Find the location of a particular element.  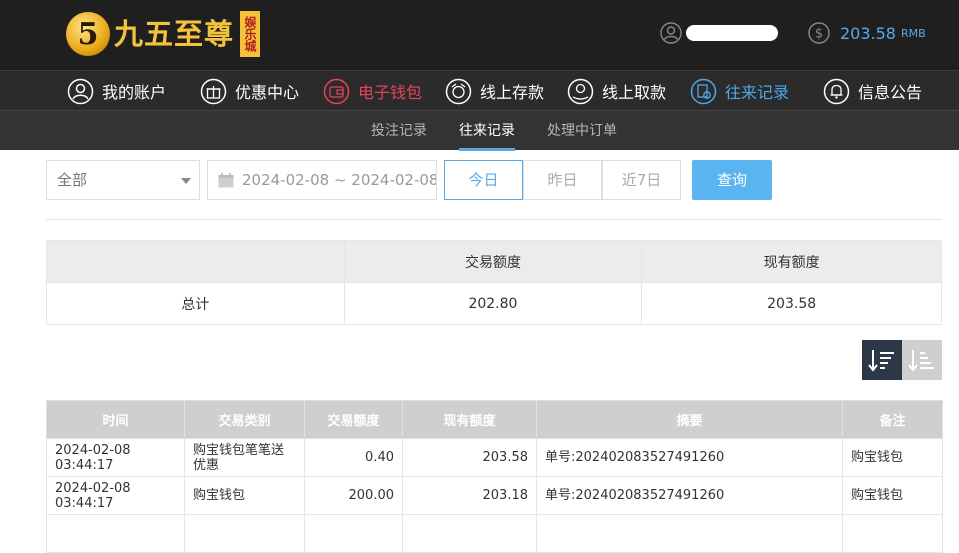

summary-table: 交易额度 现有额度 总计 202.80 203.58 is located at coordinates (494, 282).